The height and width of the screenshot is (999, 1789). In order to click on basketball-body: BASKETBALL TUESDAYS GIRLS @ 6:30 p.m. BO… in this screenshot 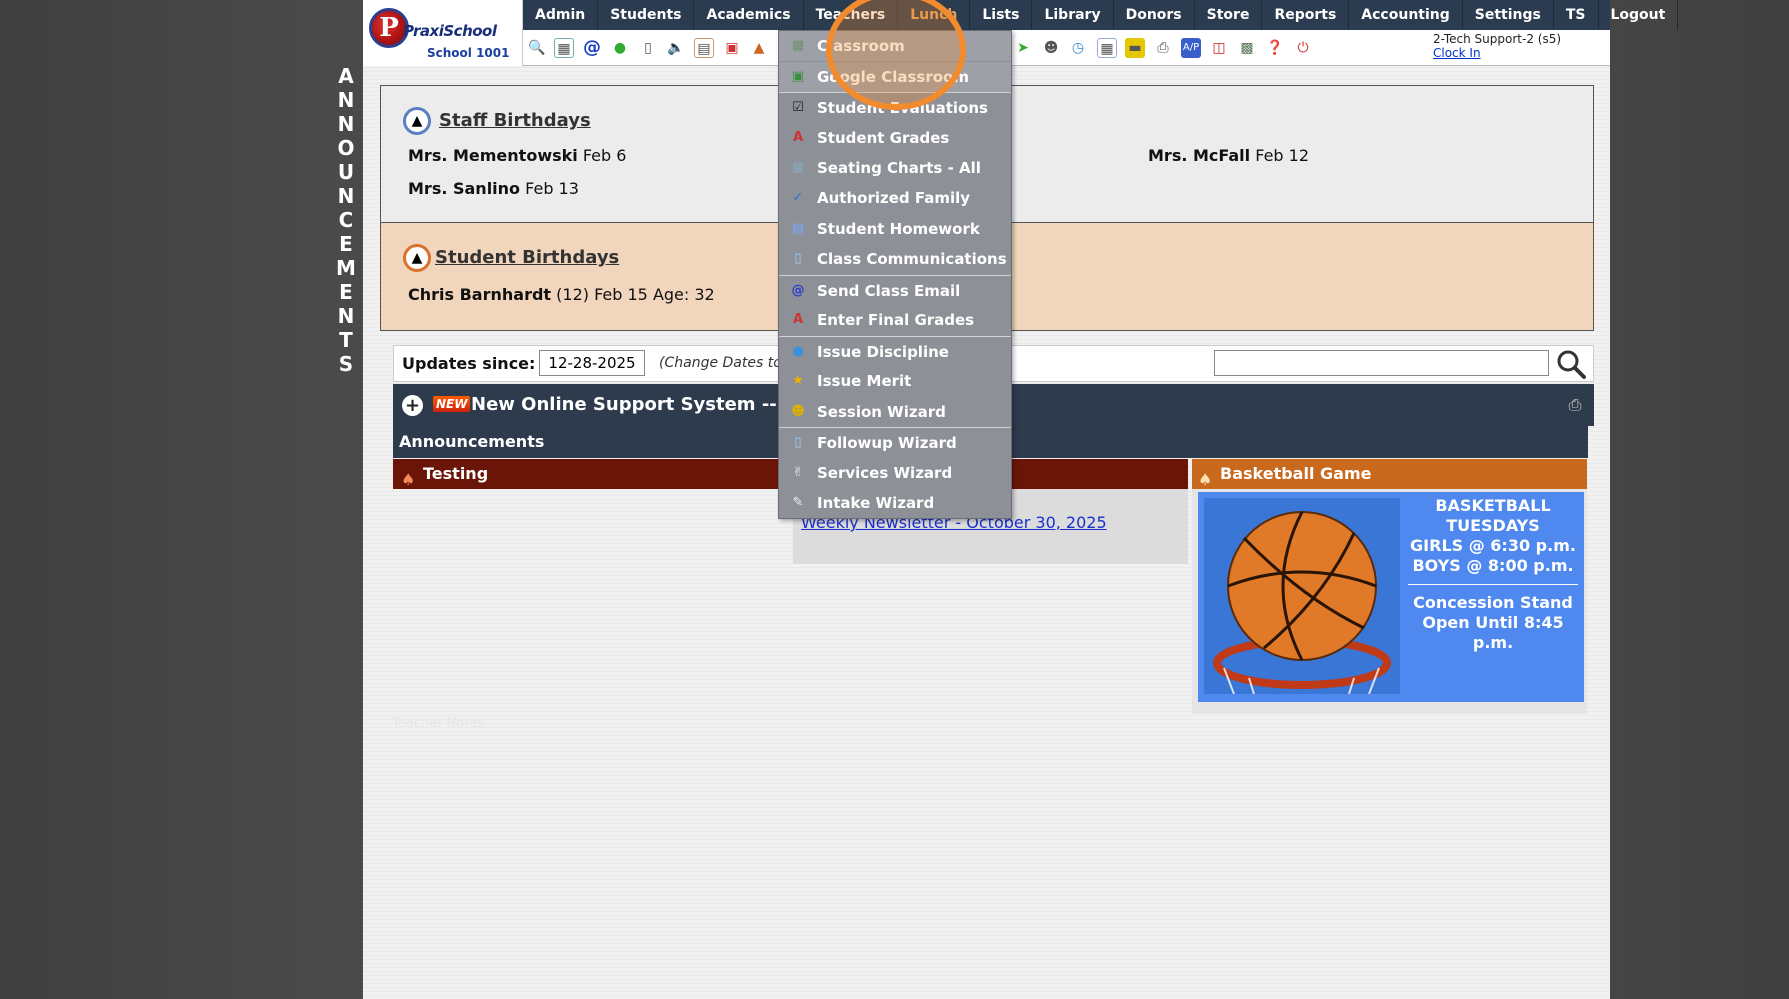, I will do `click(1389, 601)`.